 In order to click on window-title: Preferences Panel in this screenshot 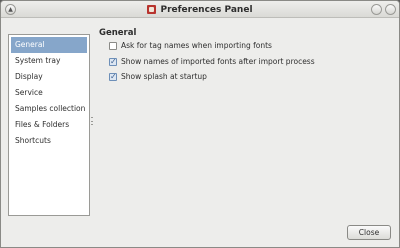, I will do `click(206, 9)`.